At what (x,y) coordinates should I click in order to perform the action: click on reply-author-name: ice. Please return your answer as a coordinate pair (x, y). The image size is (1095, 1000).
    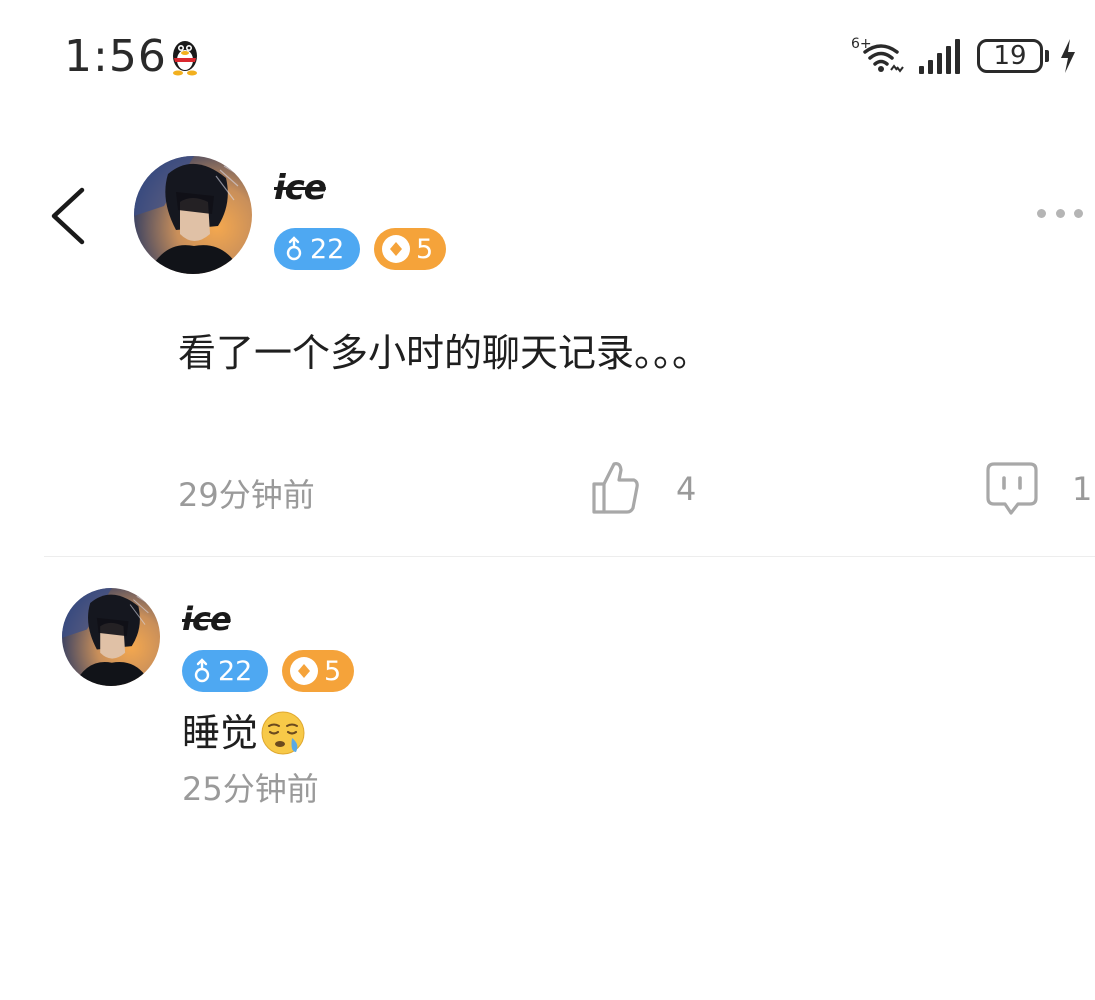
    Looking at the image, I should click on (207, 619).